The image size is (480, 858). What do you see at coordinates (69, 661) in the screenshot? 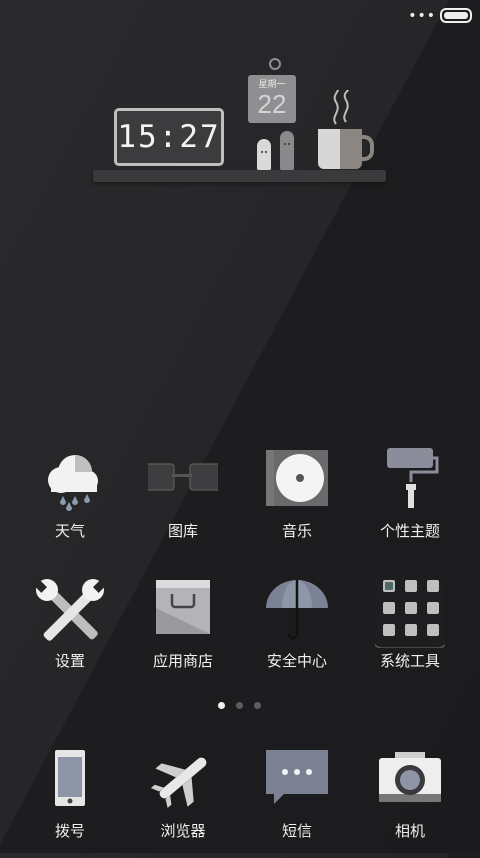
I see `app-label: 设置` at bounding box center [69, 661].